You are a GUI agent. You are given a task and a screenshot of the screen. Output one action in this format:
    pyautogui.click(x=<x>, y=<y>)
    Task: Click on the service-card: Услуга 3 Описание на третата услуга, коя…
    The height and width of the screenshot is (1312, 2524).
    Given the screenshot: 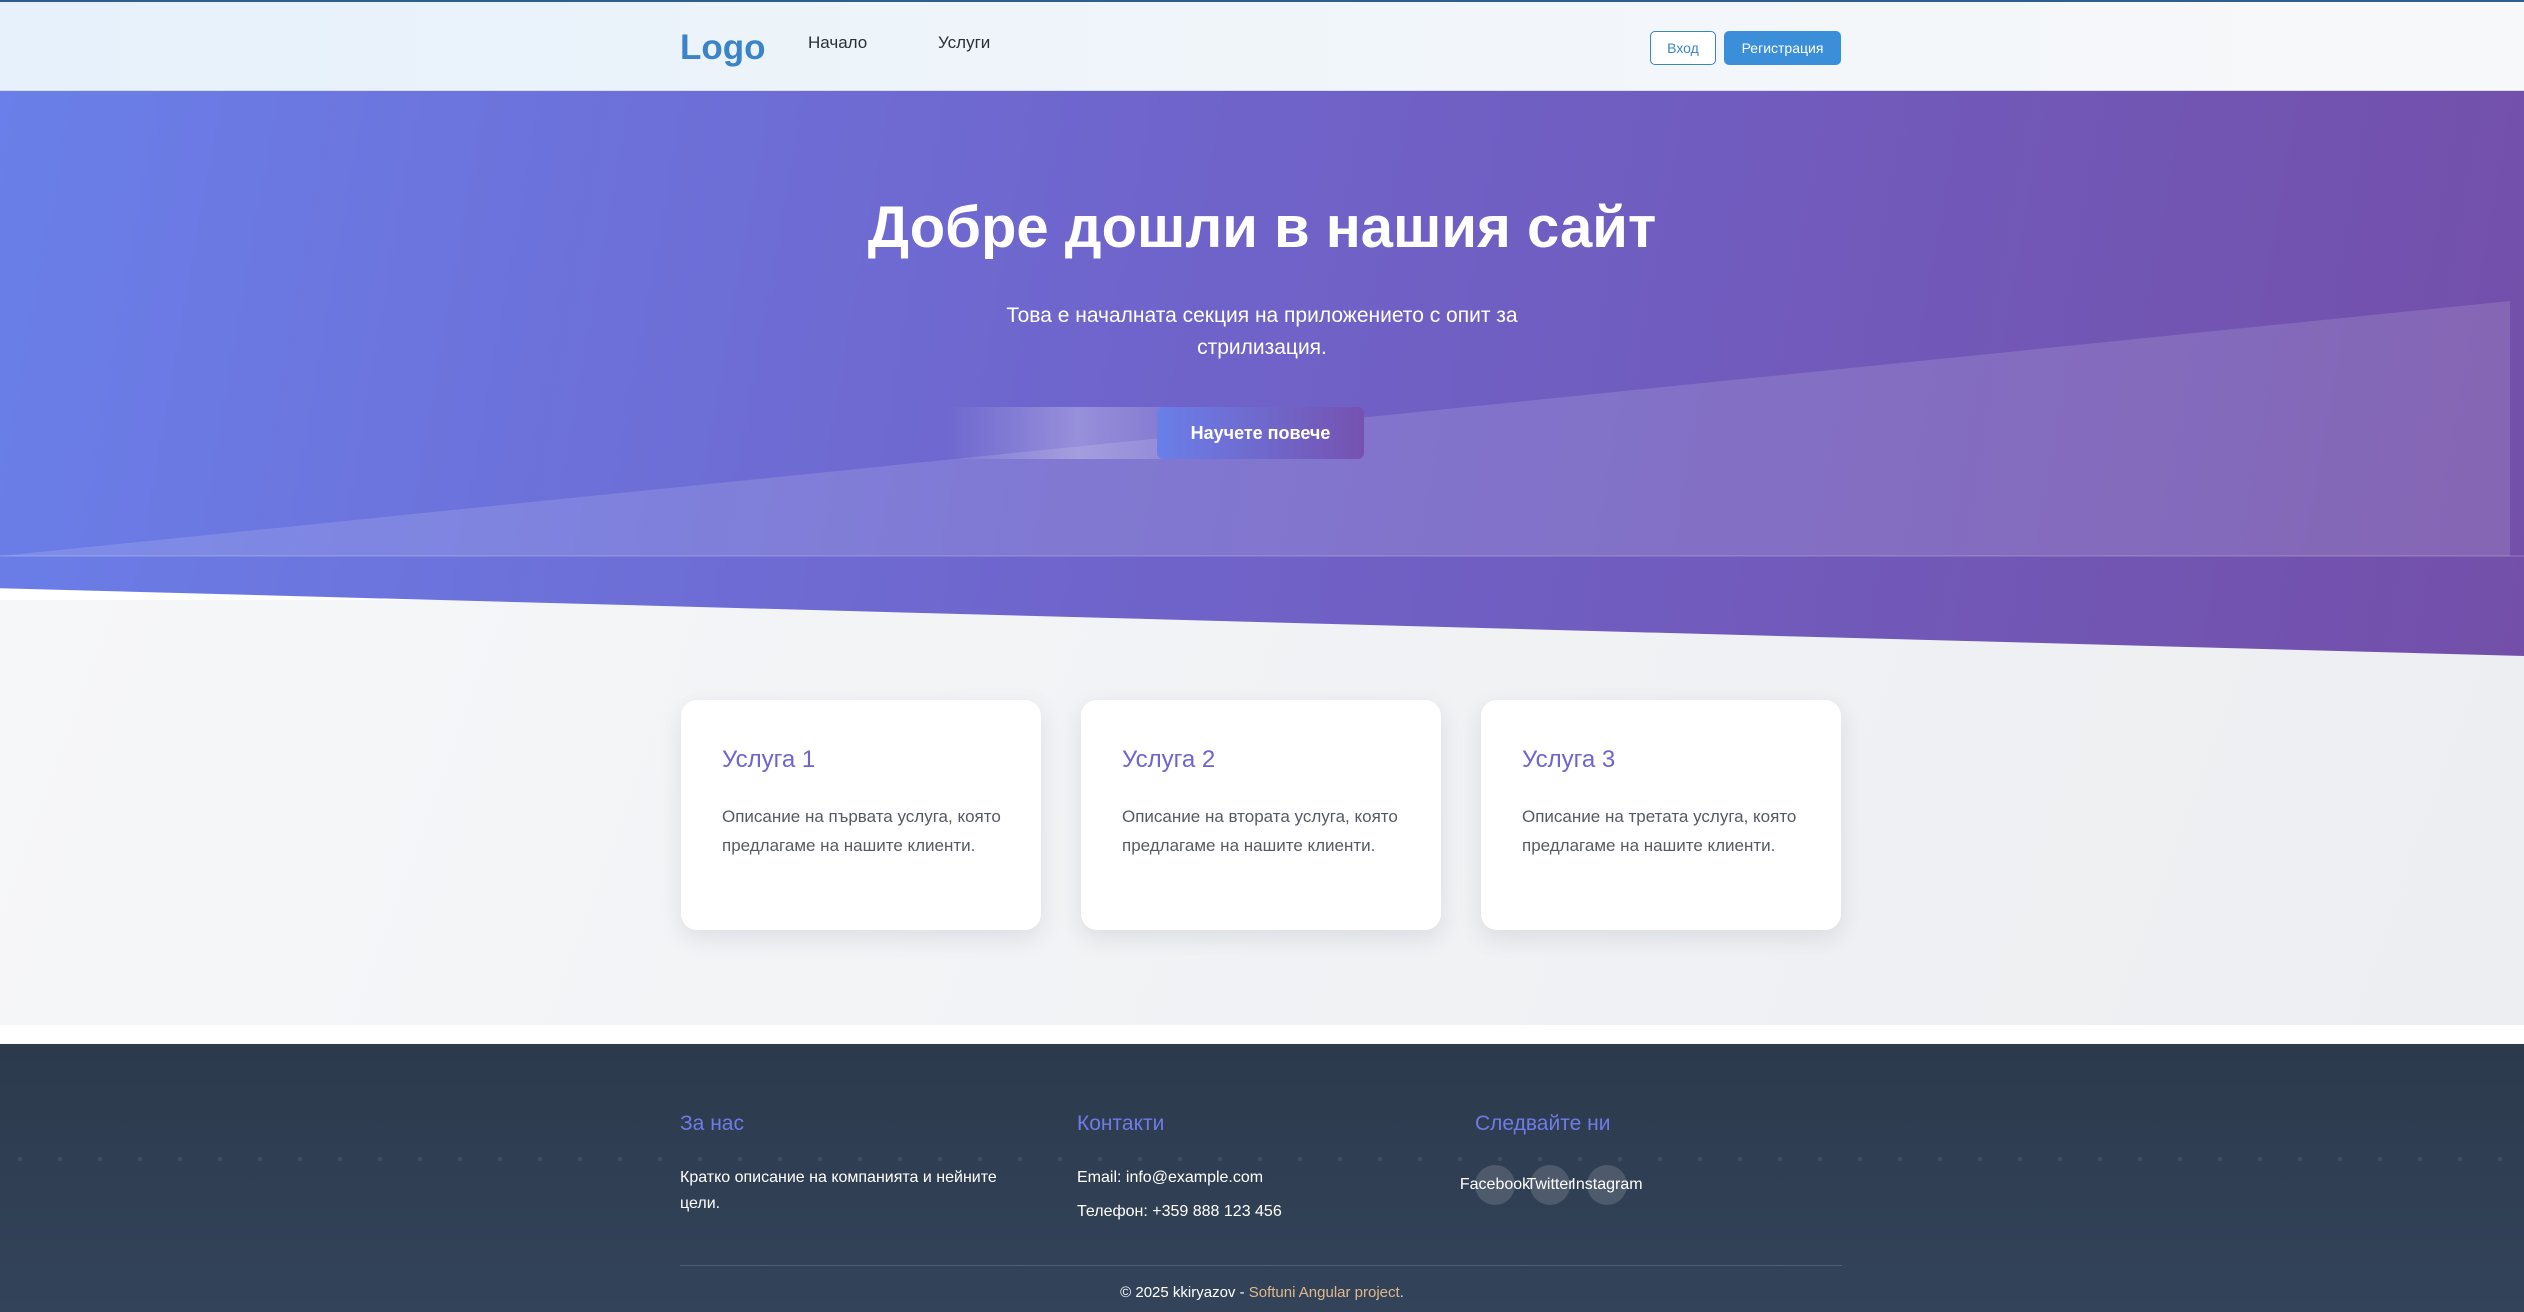 What is the action you would take?
    pyautogui.click(x=1661, y=815)
    